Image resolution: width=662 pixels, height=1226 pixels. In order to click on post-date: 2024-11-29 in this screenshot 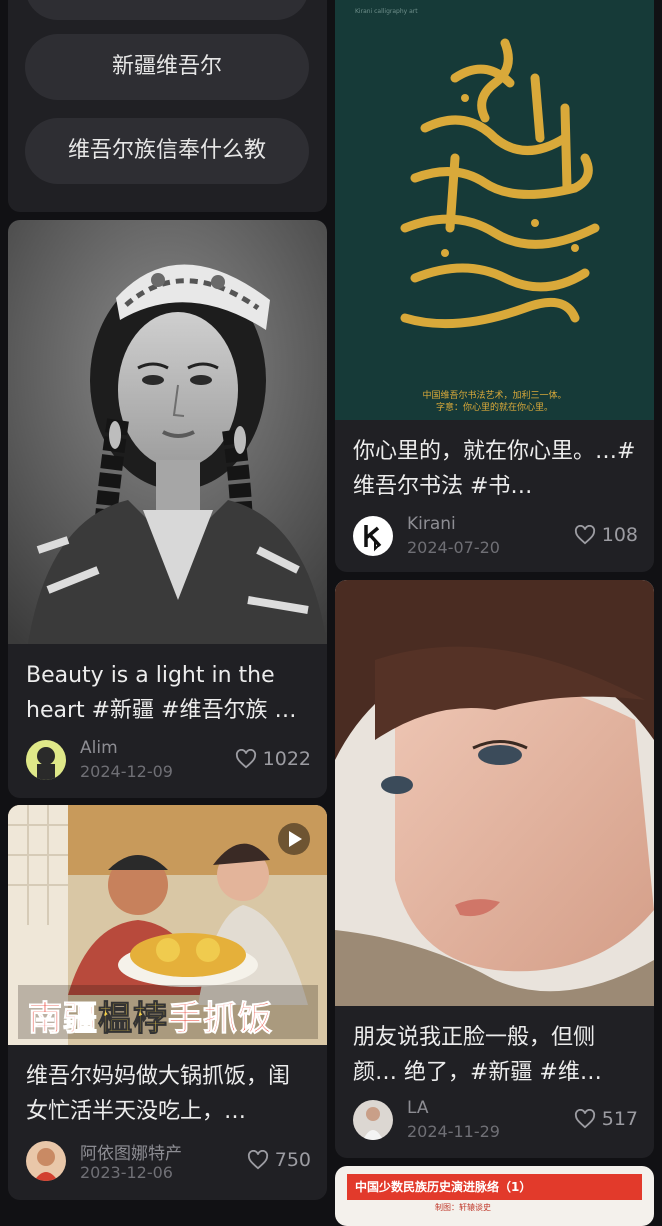, I will do `click(453, 1131)`.